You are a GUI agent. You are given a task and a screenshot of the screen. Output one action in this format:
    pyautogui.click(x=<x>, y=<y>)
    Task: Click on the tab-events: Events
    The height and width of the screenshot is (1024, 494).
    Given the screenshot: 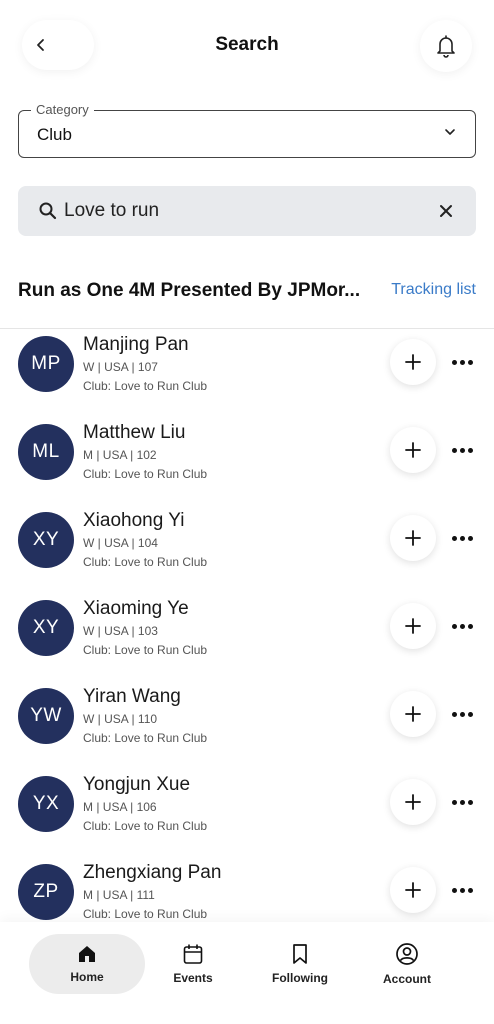 What is the action you would take?
    pyautogui.click(x=193, y=964)
    